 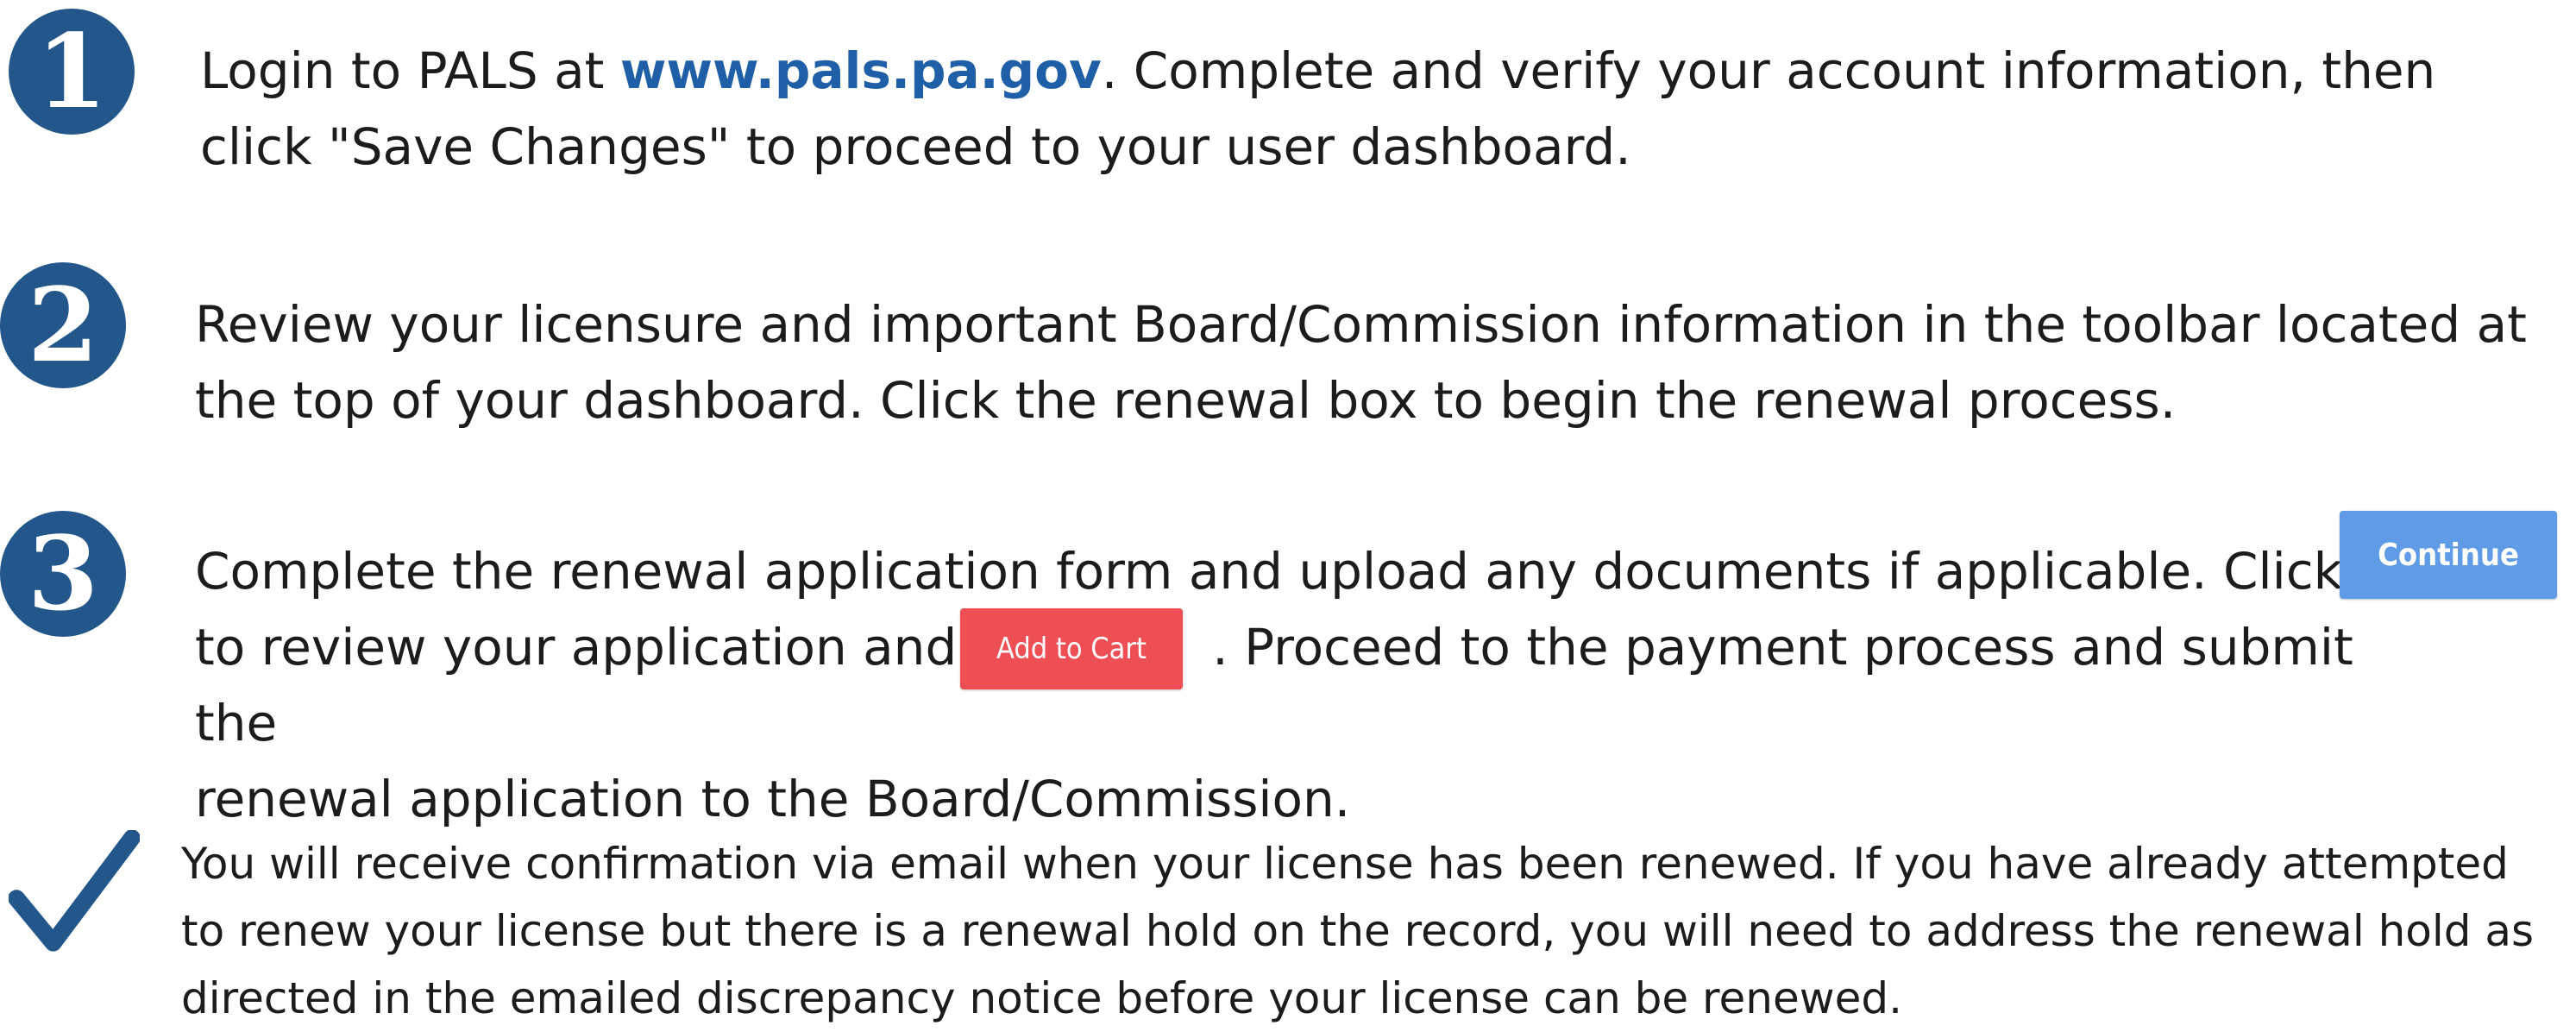 I want to click on continue-button-label: Continue, so click(x=2448, y=555).